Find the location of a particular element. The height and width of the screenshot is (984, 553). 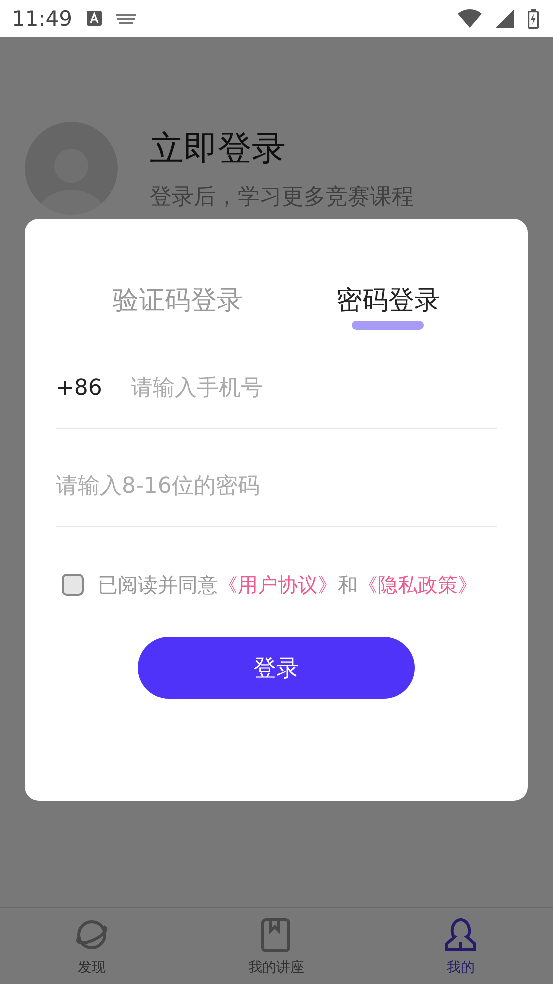

wifi-icon is located at coordinates (470, 18).